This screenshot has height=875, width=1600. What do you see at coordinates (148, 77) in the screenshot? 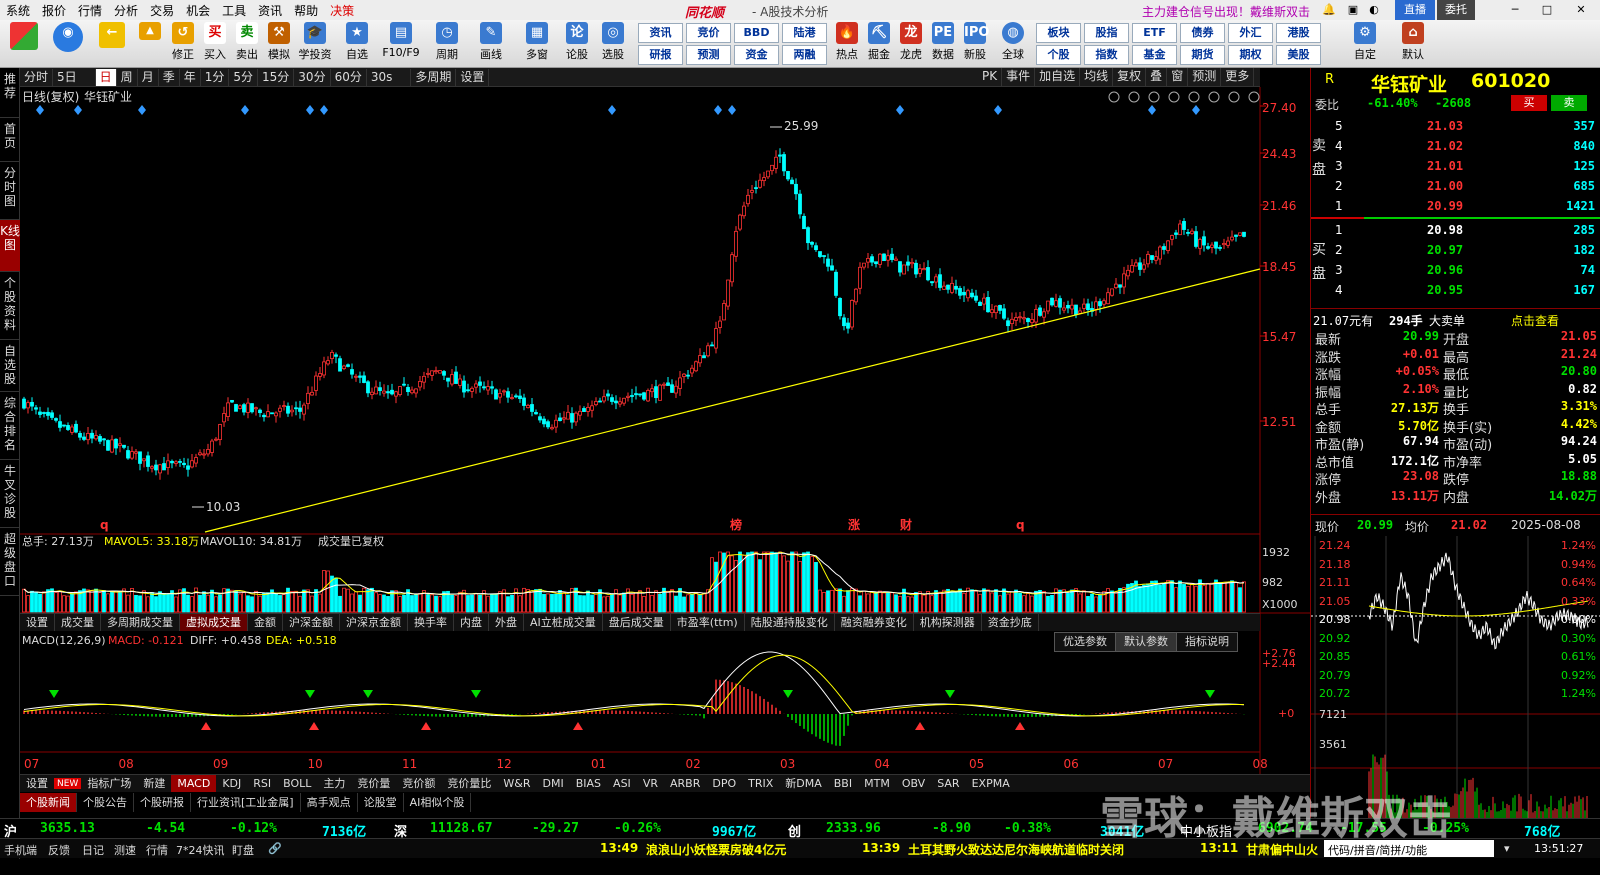
I see `period-month: 月` at bounding box center [148, 77].